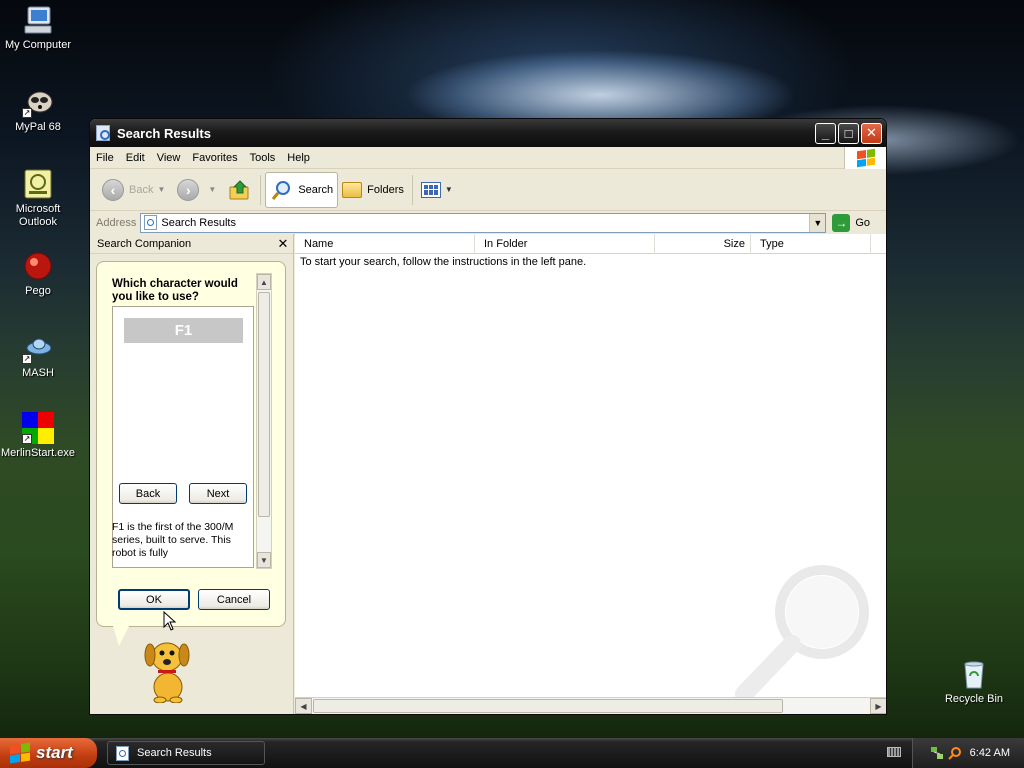 The image size is (1024, 768). What do you see at coordinates (141, 189) in the screenshot?
I see `back-label: Back` at bounding box center [141, 189].